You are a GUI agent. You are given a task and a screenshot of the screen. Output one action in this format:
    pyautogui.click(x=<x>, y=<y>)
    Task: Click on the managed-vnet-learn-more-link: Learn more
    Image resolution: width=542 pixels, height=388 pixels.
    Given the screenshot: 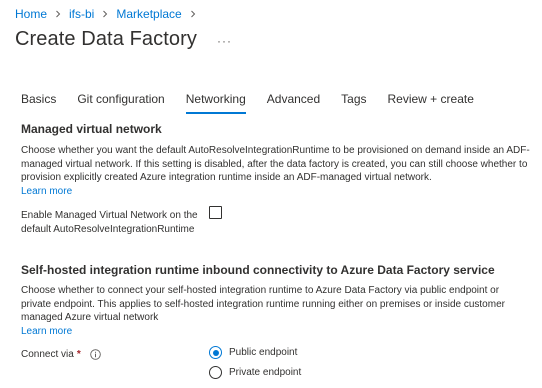 What is the action you would take?
    pyautogui.click(x=276, y=192)
    